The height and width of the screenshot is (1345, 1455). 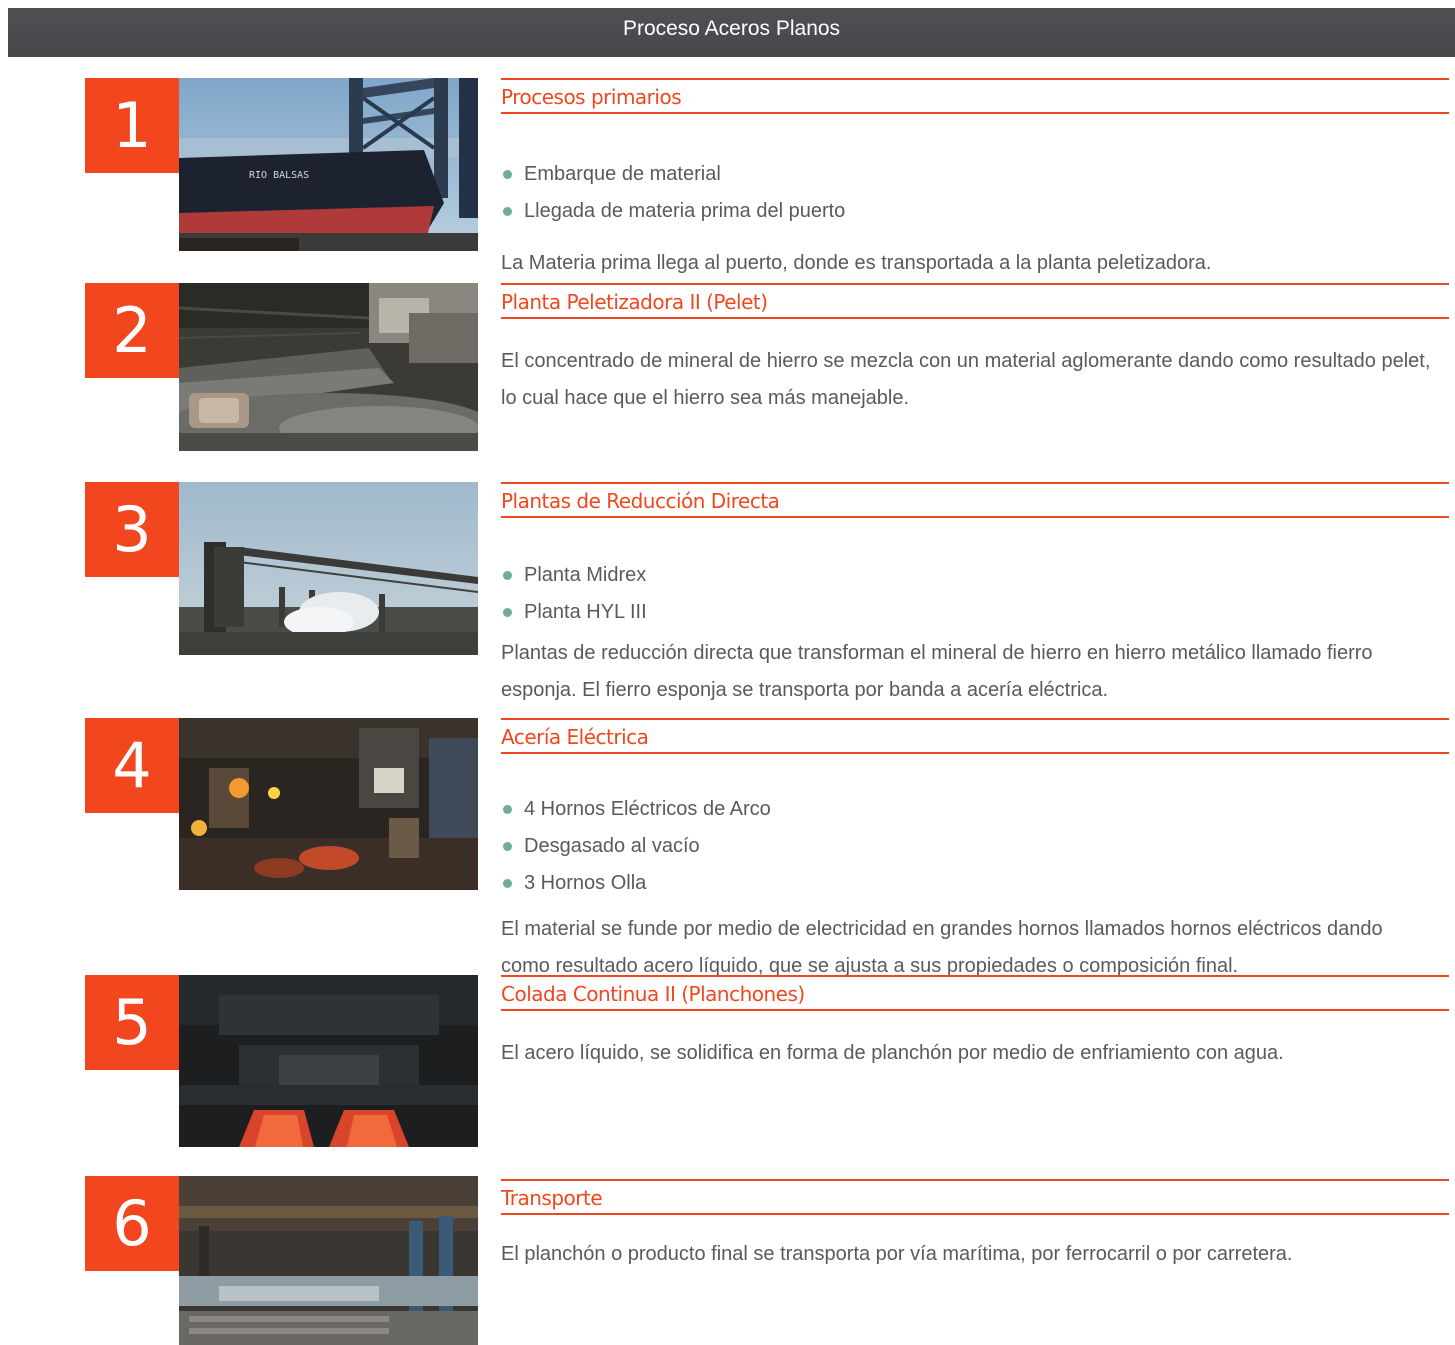 I want to click on list-item: Desgasado al vacío, so click(x=975, y=846).